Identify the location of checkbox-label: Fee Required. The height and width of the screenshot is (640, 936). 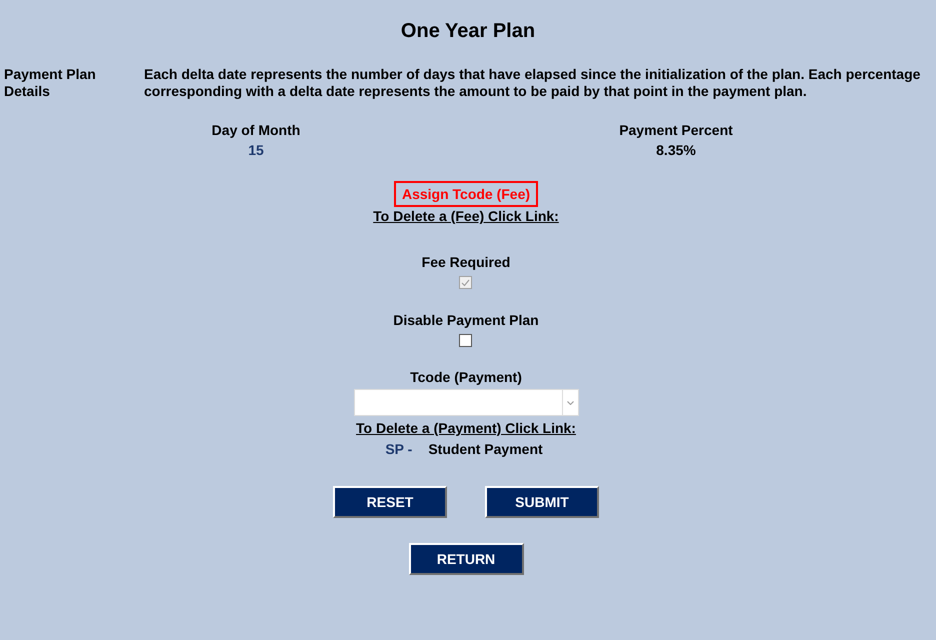
(466, 262).